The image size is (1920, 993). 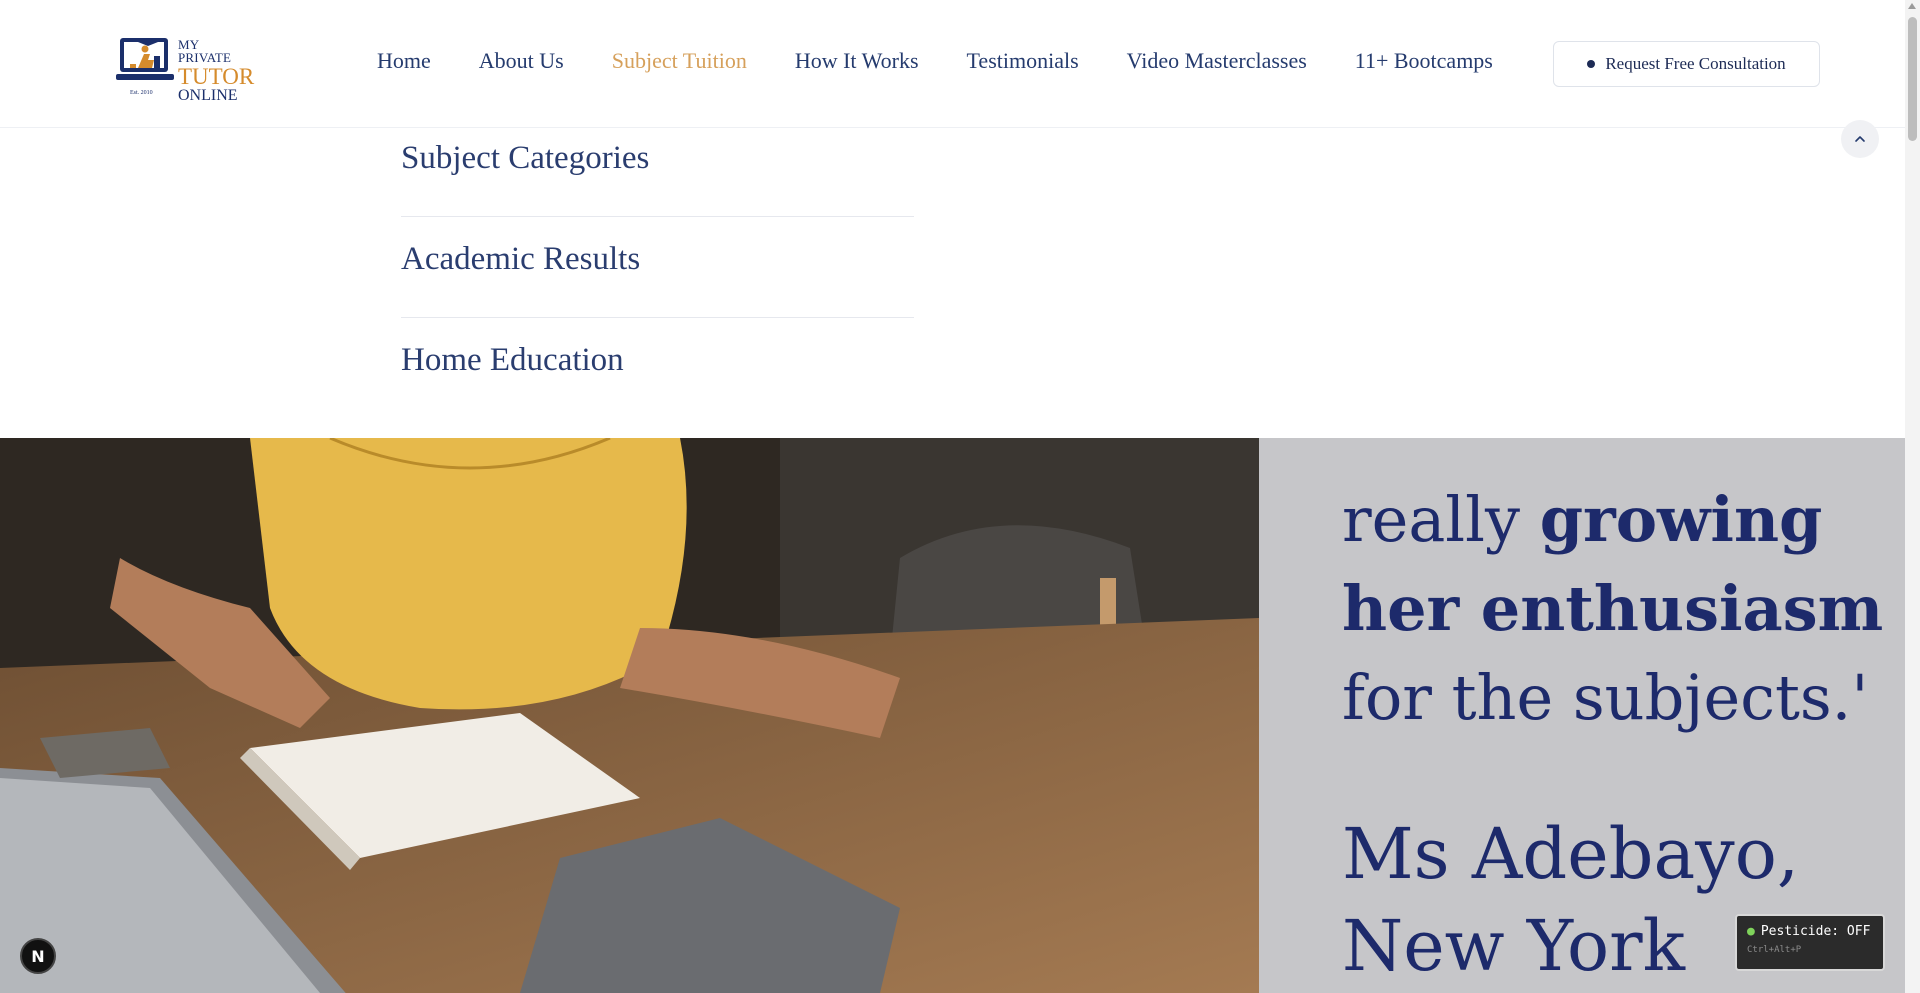 I want to click on laptop-tutor-logo-icon, so click(x=145, y=59).